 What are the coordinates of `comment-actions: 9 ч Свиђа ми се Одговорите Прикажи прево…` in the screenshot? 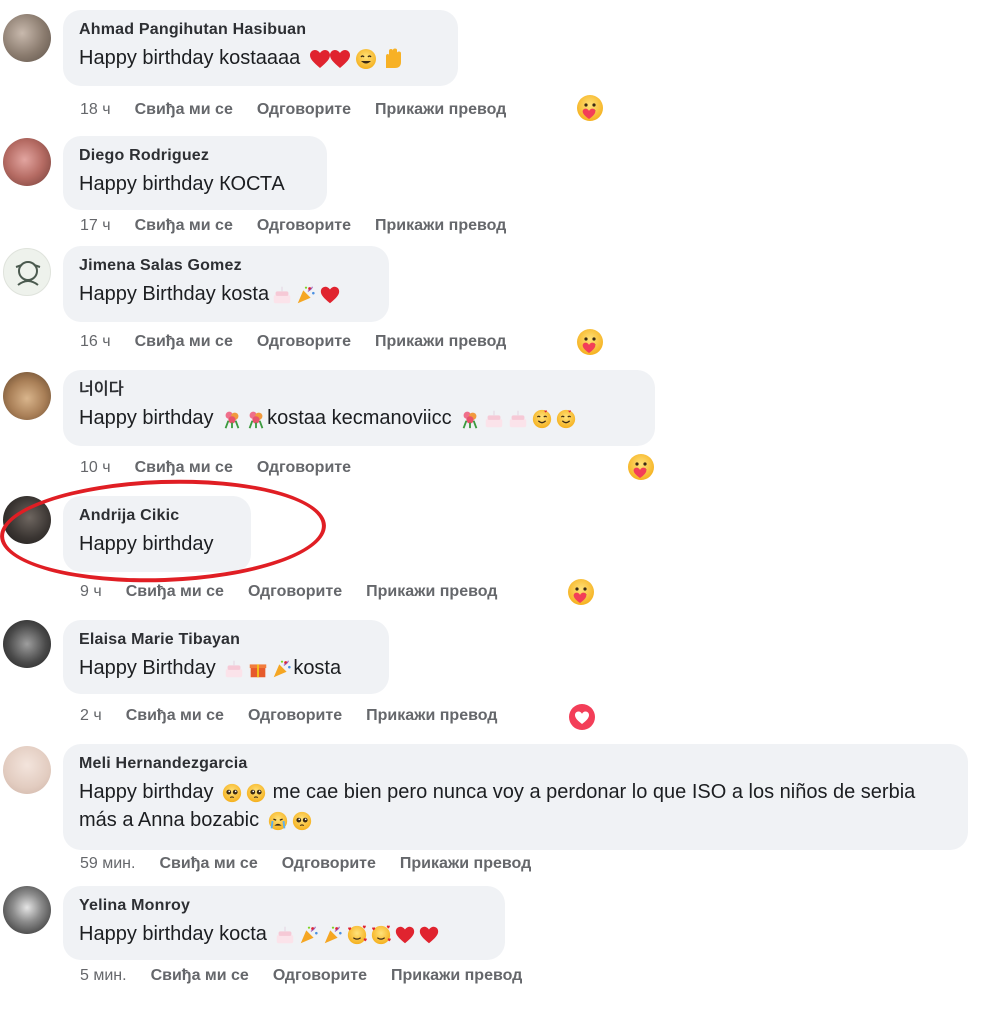 It's located at (300, 592).